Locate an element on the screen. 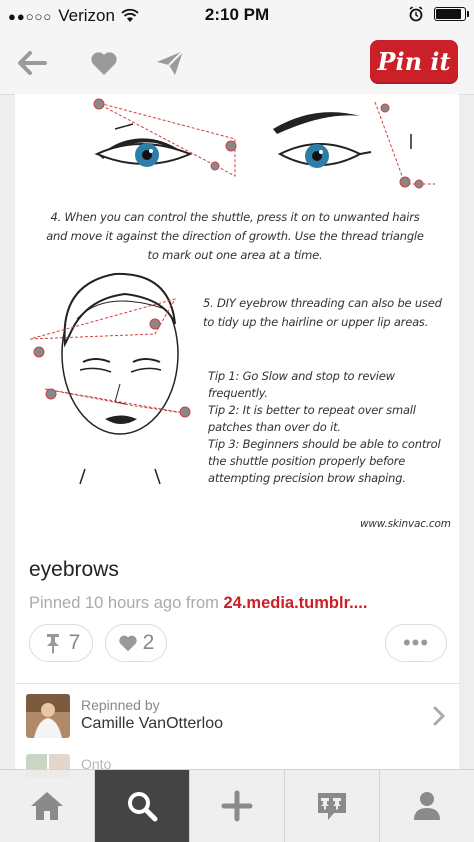 The image size is (474, 842). like-count-button: 2 is located at coordinates (136, 643).